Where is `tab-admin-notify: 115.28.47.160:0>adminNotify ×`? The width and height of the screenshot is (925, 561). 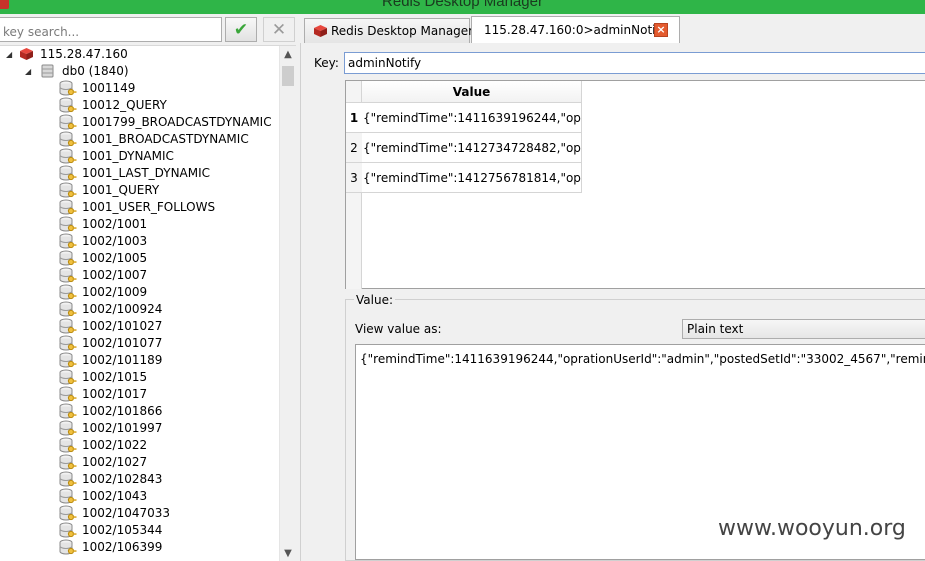
tab-admin-notify: 115.28.47.160:0>adminNotify × is located at coordinates (575, 30).